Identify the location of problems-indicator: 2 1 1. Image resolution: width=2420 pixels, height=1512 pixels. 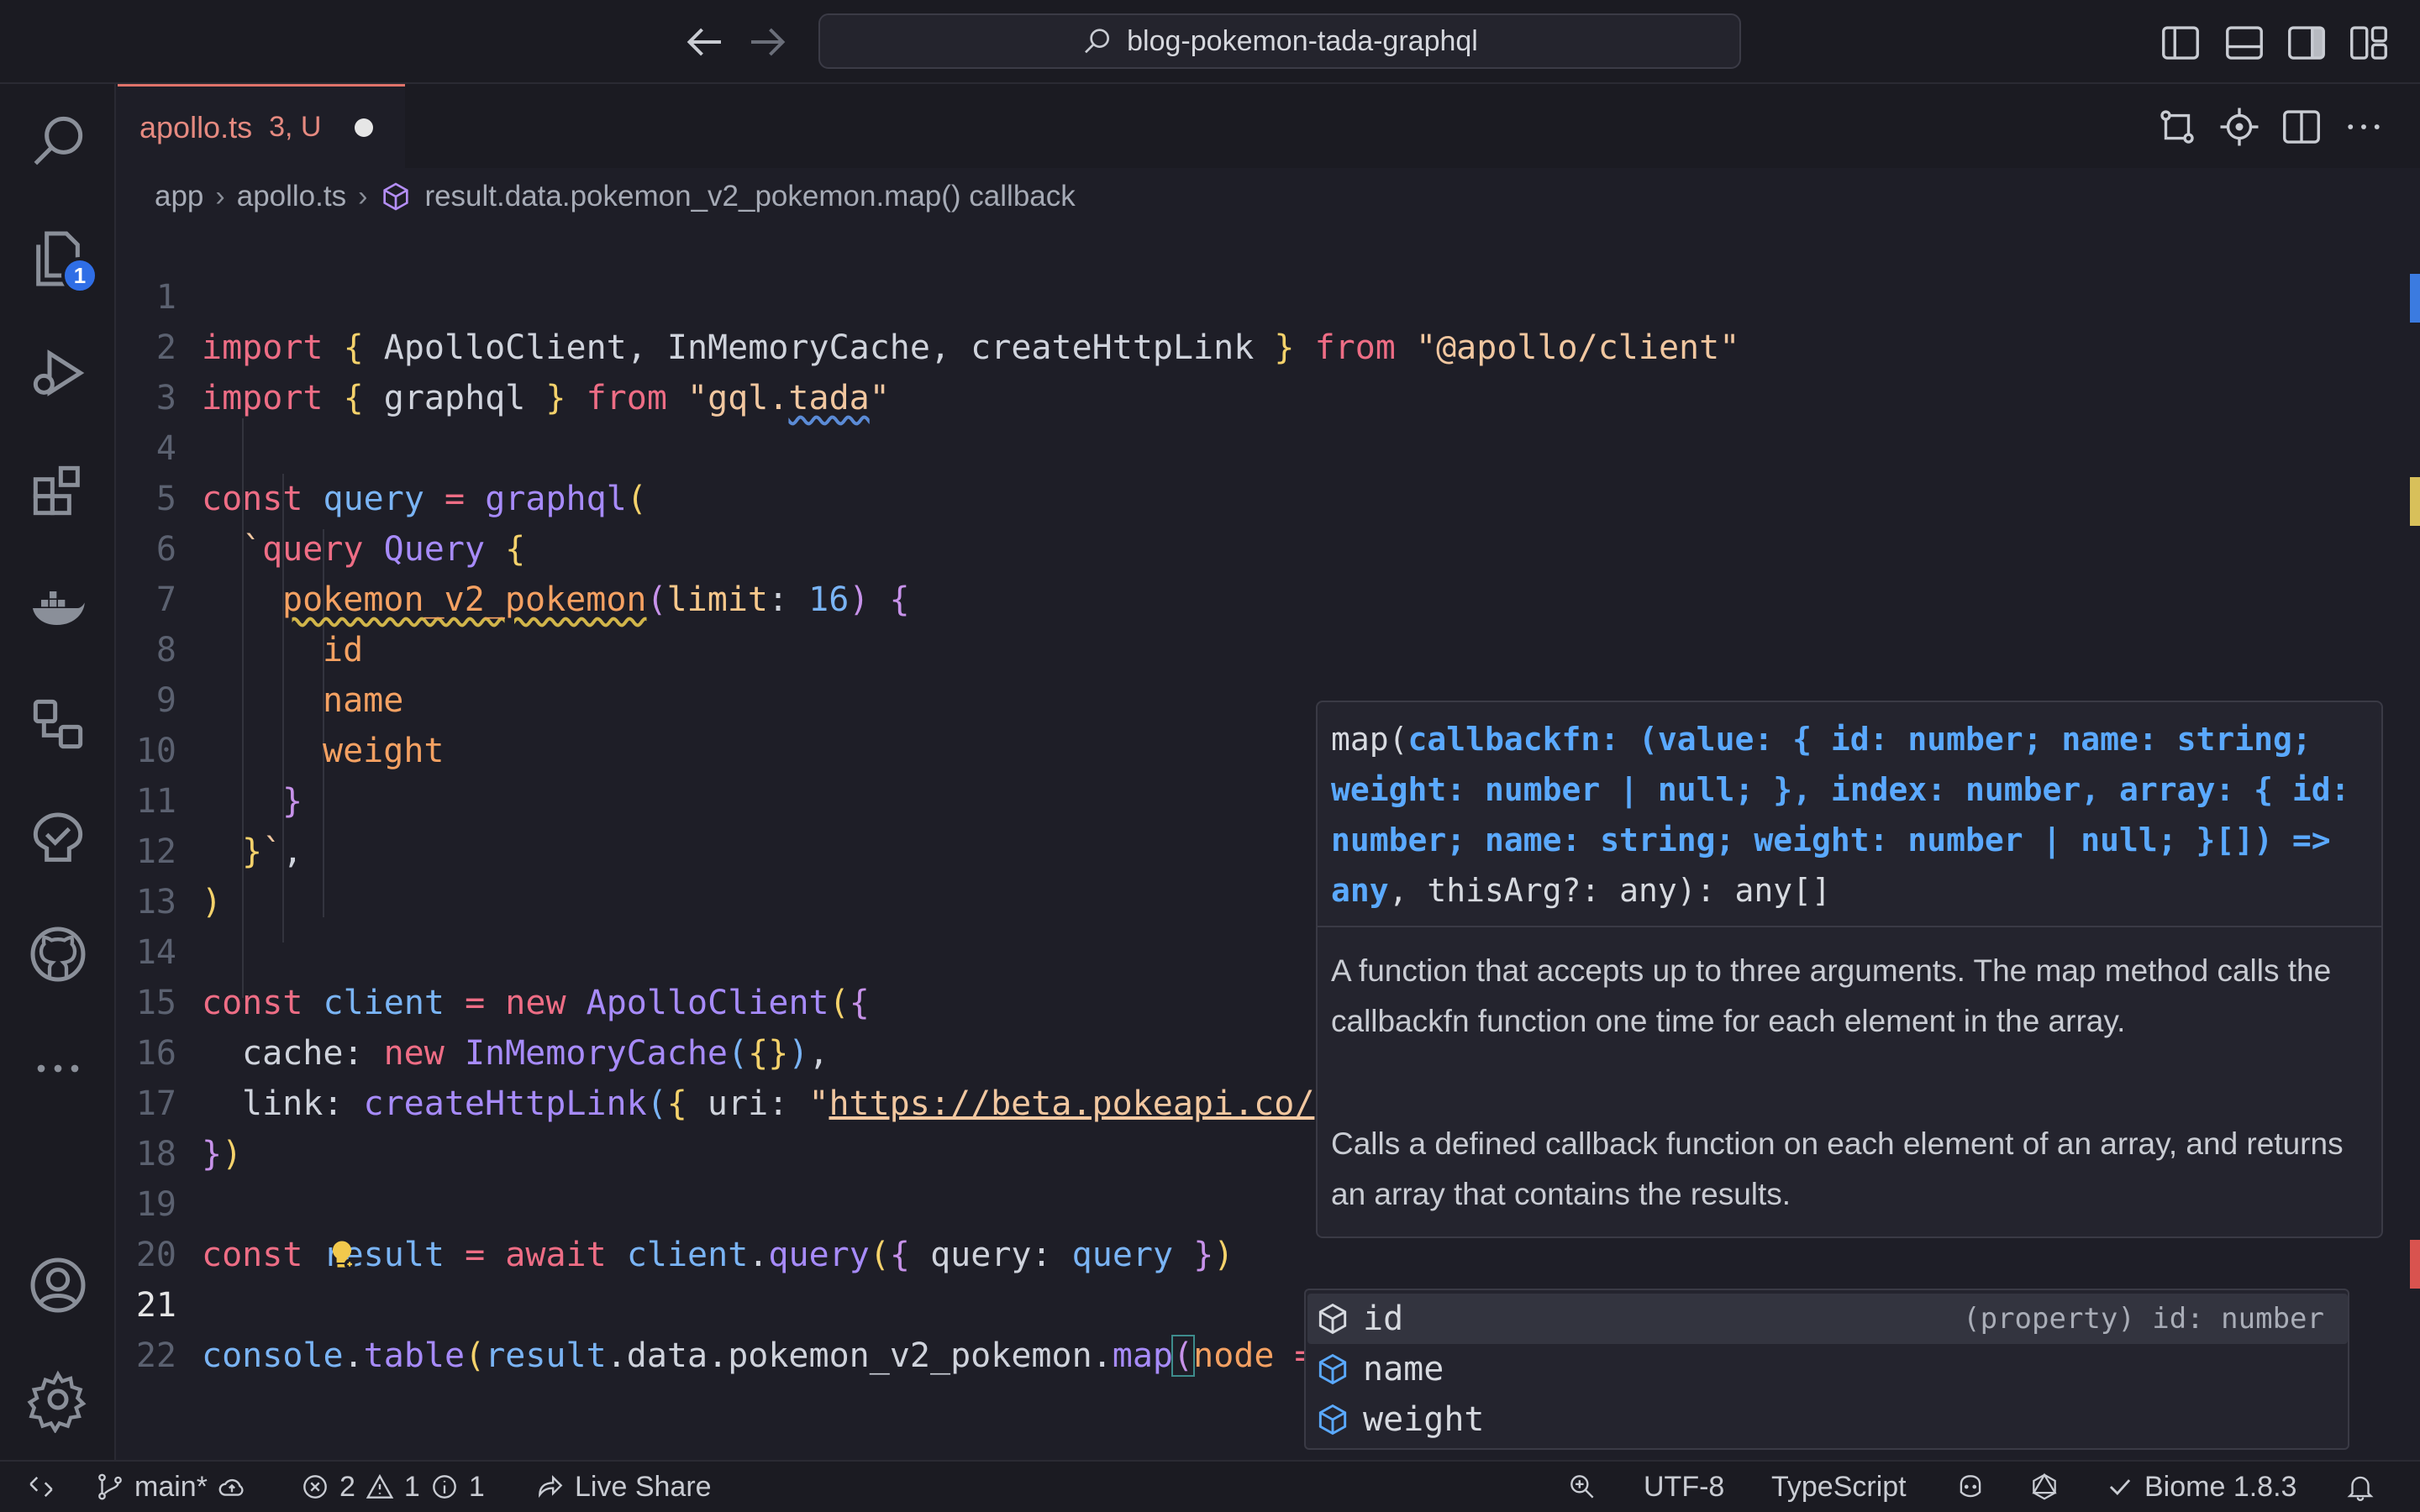
(392, 1487).